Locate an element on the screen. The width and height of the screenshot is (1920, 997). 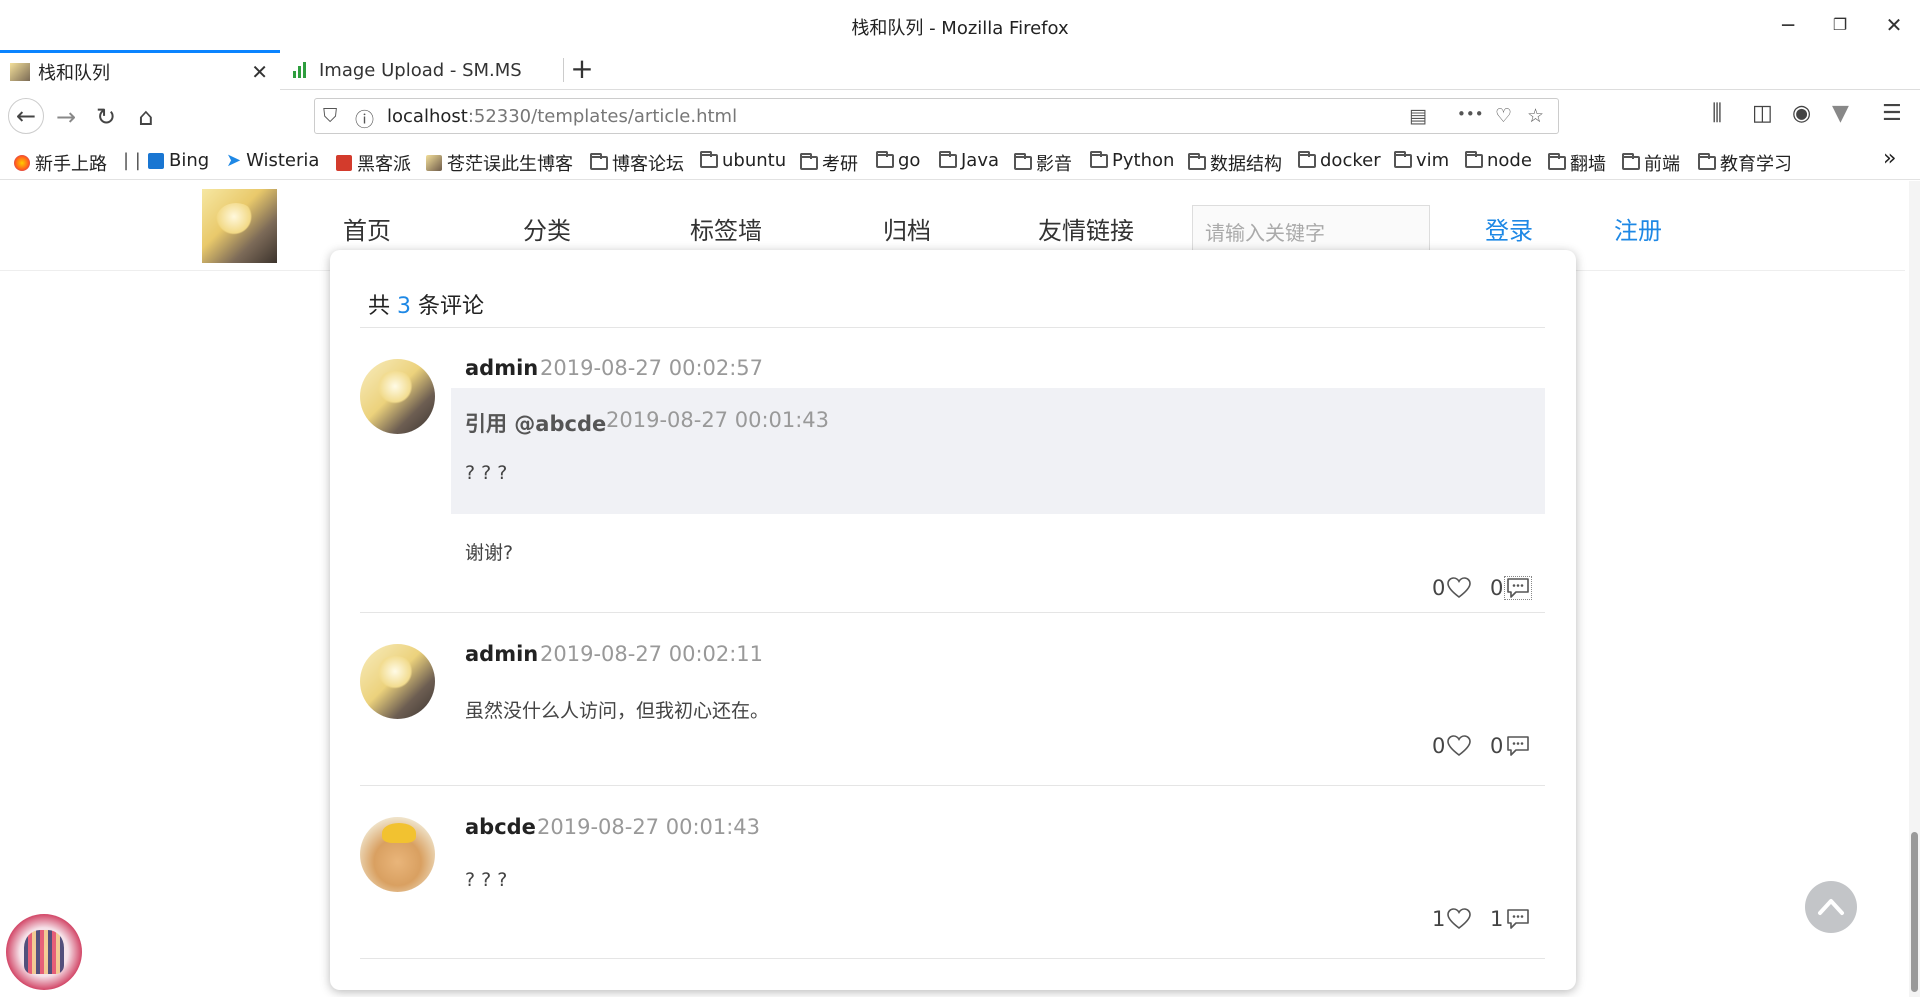
scroll-to-top-button is located at coordinates (1831, 907).